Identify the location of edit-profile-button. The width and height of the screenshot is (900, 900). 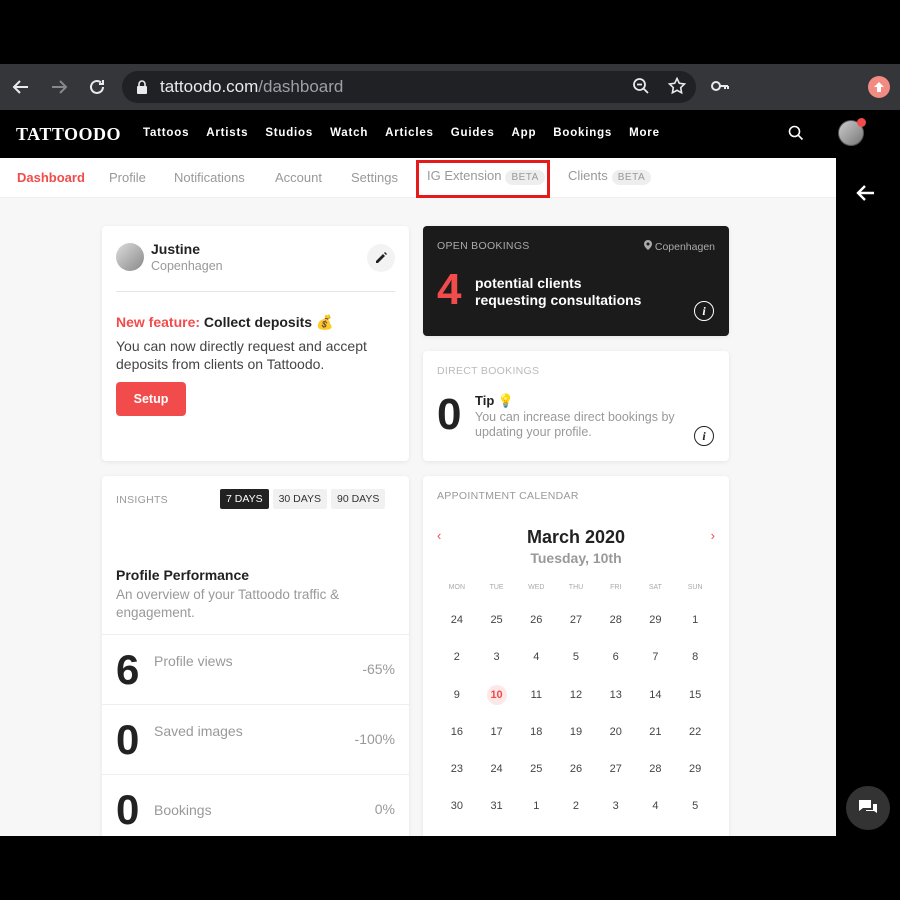
(381, 258).